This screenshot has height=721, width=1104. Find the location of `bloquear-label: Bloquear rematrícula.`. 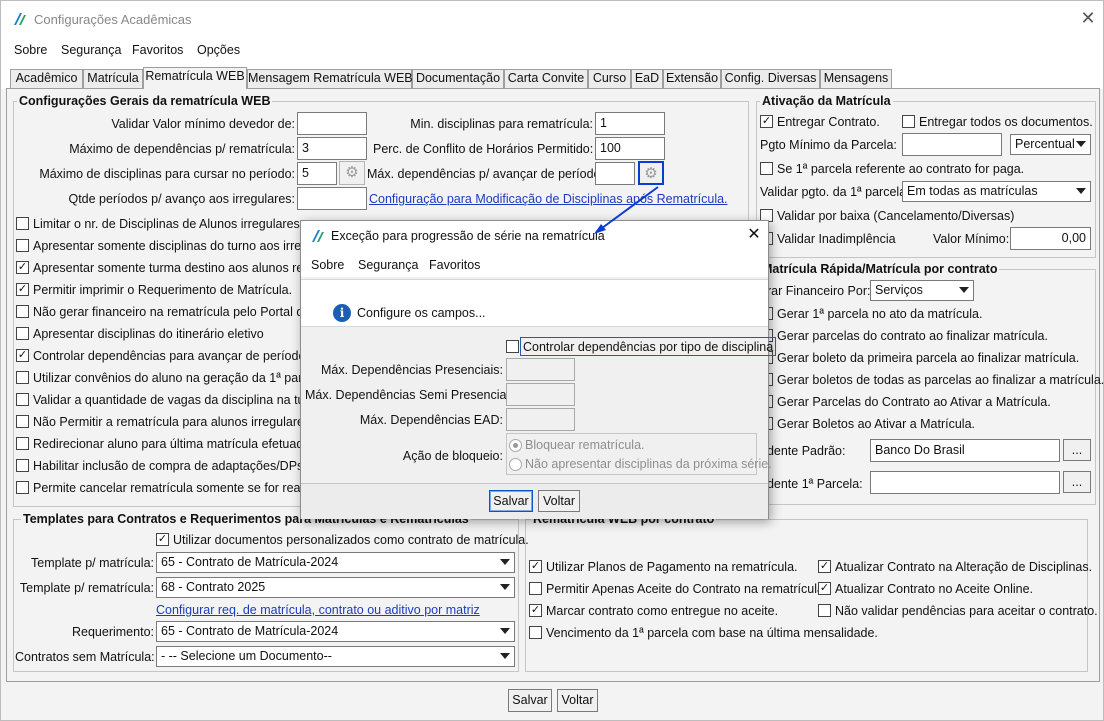

bloquear-label: Bloquear rematrícula. is located at coordinates (585, 445).